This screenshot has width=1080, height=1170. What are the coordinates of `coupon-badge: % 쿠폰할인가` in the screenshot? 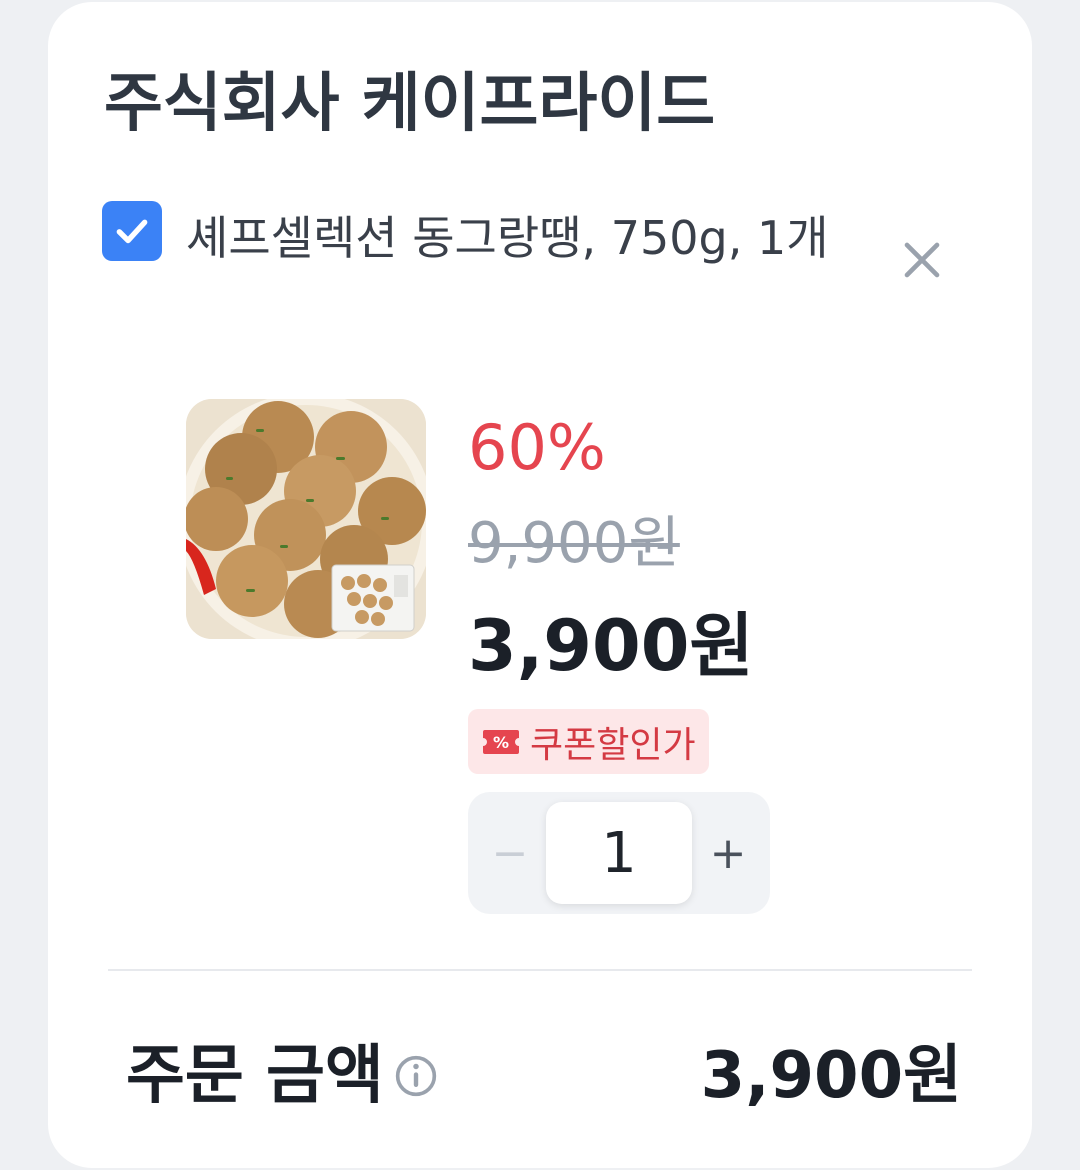 It's located at (588, 741).